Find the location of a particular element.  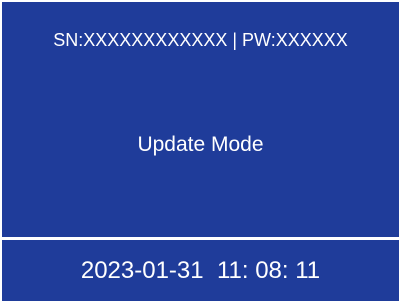

date-time-display: 2023-01-31 11: 08: 11 is located at coordinates (200, 270).